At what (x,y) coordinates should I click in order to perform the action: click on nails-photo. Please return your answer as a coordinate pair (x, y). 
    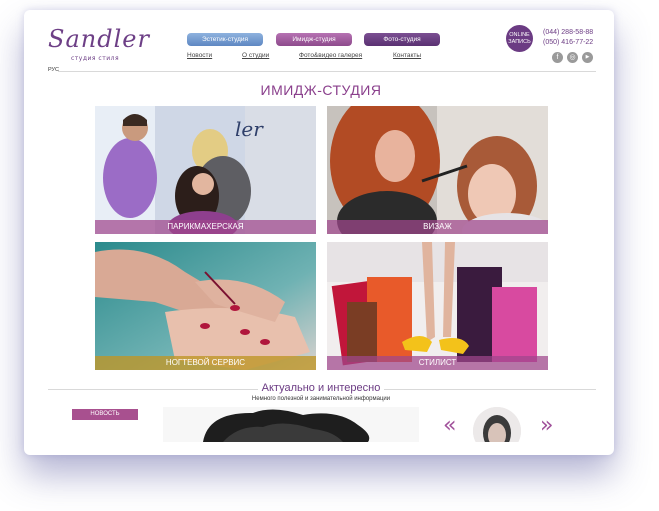
    Looking at the image, I should click on (205, 306).